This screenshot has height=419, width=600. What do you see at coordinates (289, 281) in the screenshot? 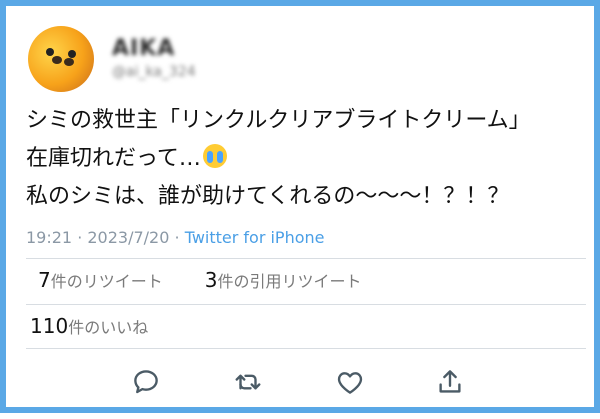
I see `quotes-label: 件の引用リツイート` at bounding box center [289, 281].